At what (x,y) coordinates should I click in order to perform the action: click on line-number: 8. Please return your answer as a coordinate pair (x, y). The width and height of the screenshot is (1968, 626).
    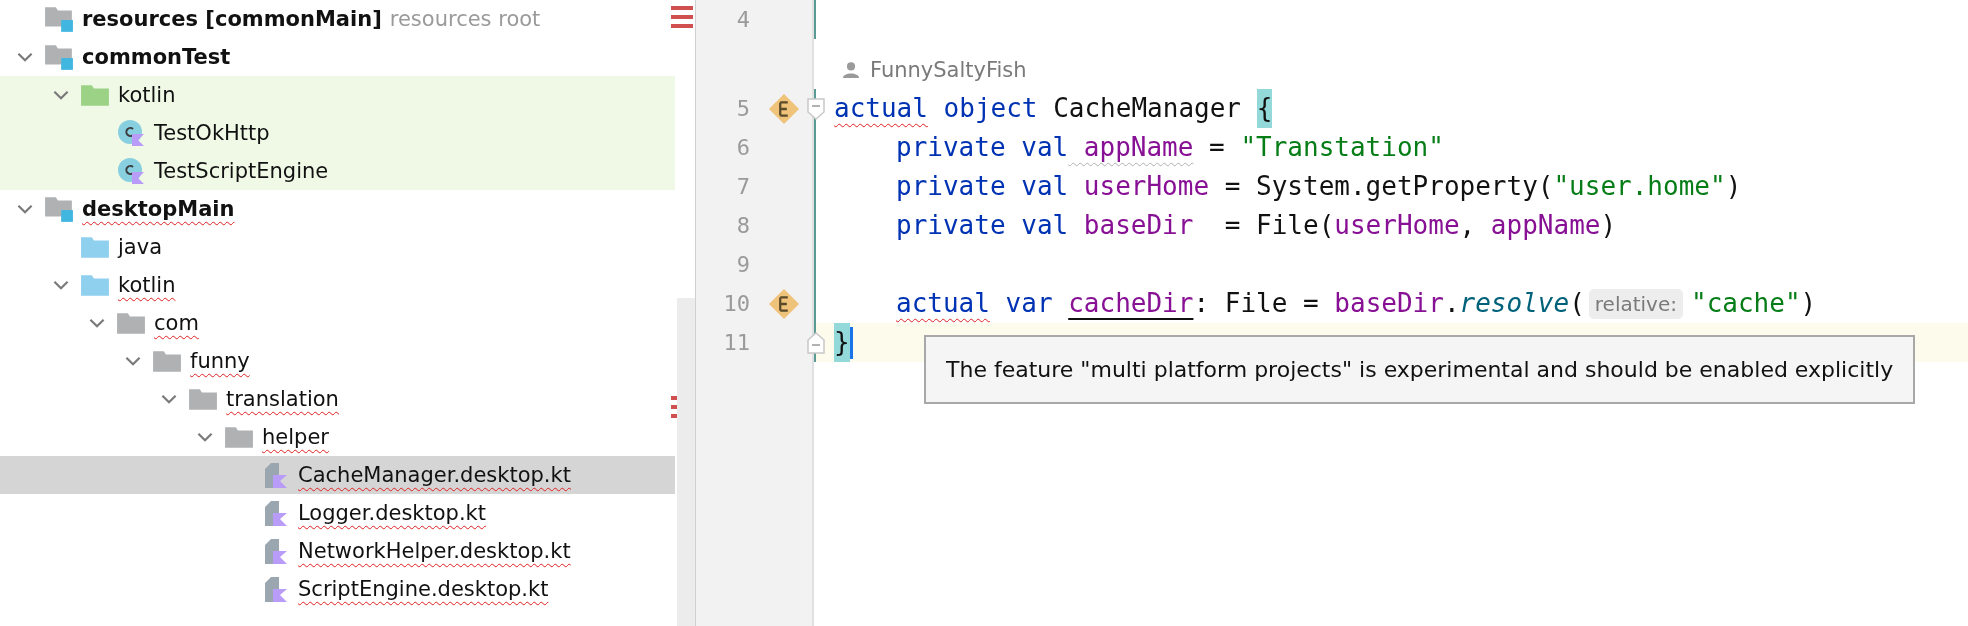
    Looking at the image, I should click on (742, 225).